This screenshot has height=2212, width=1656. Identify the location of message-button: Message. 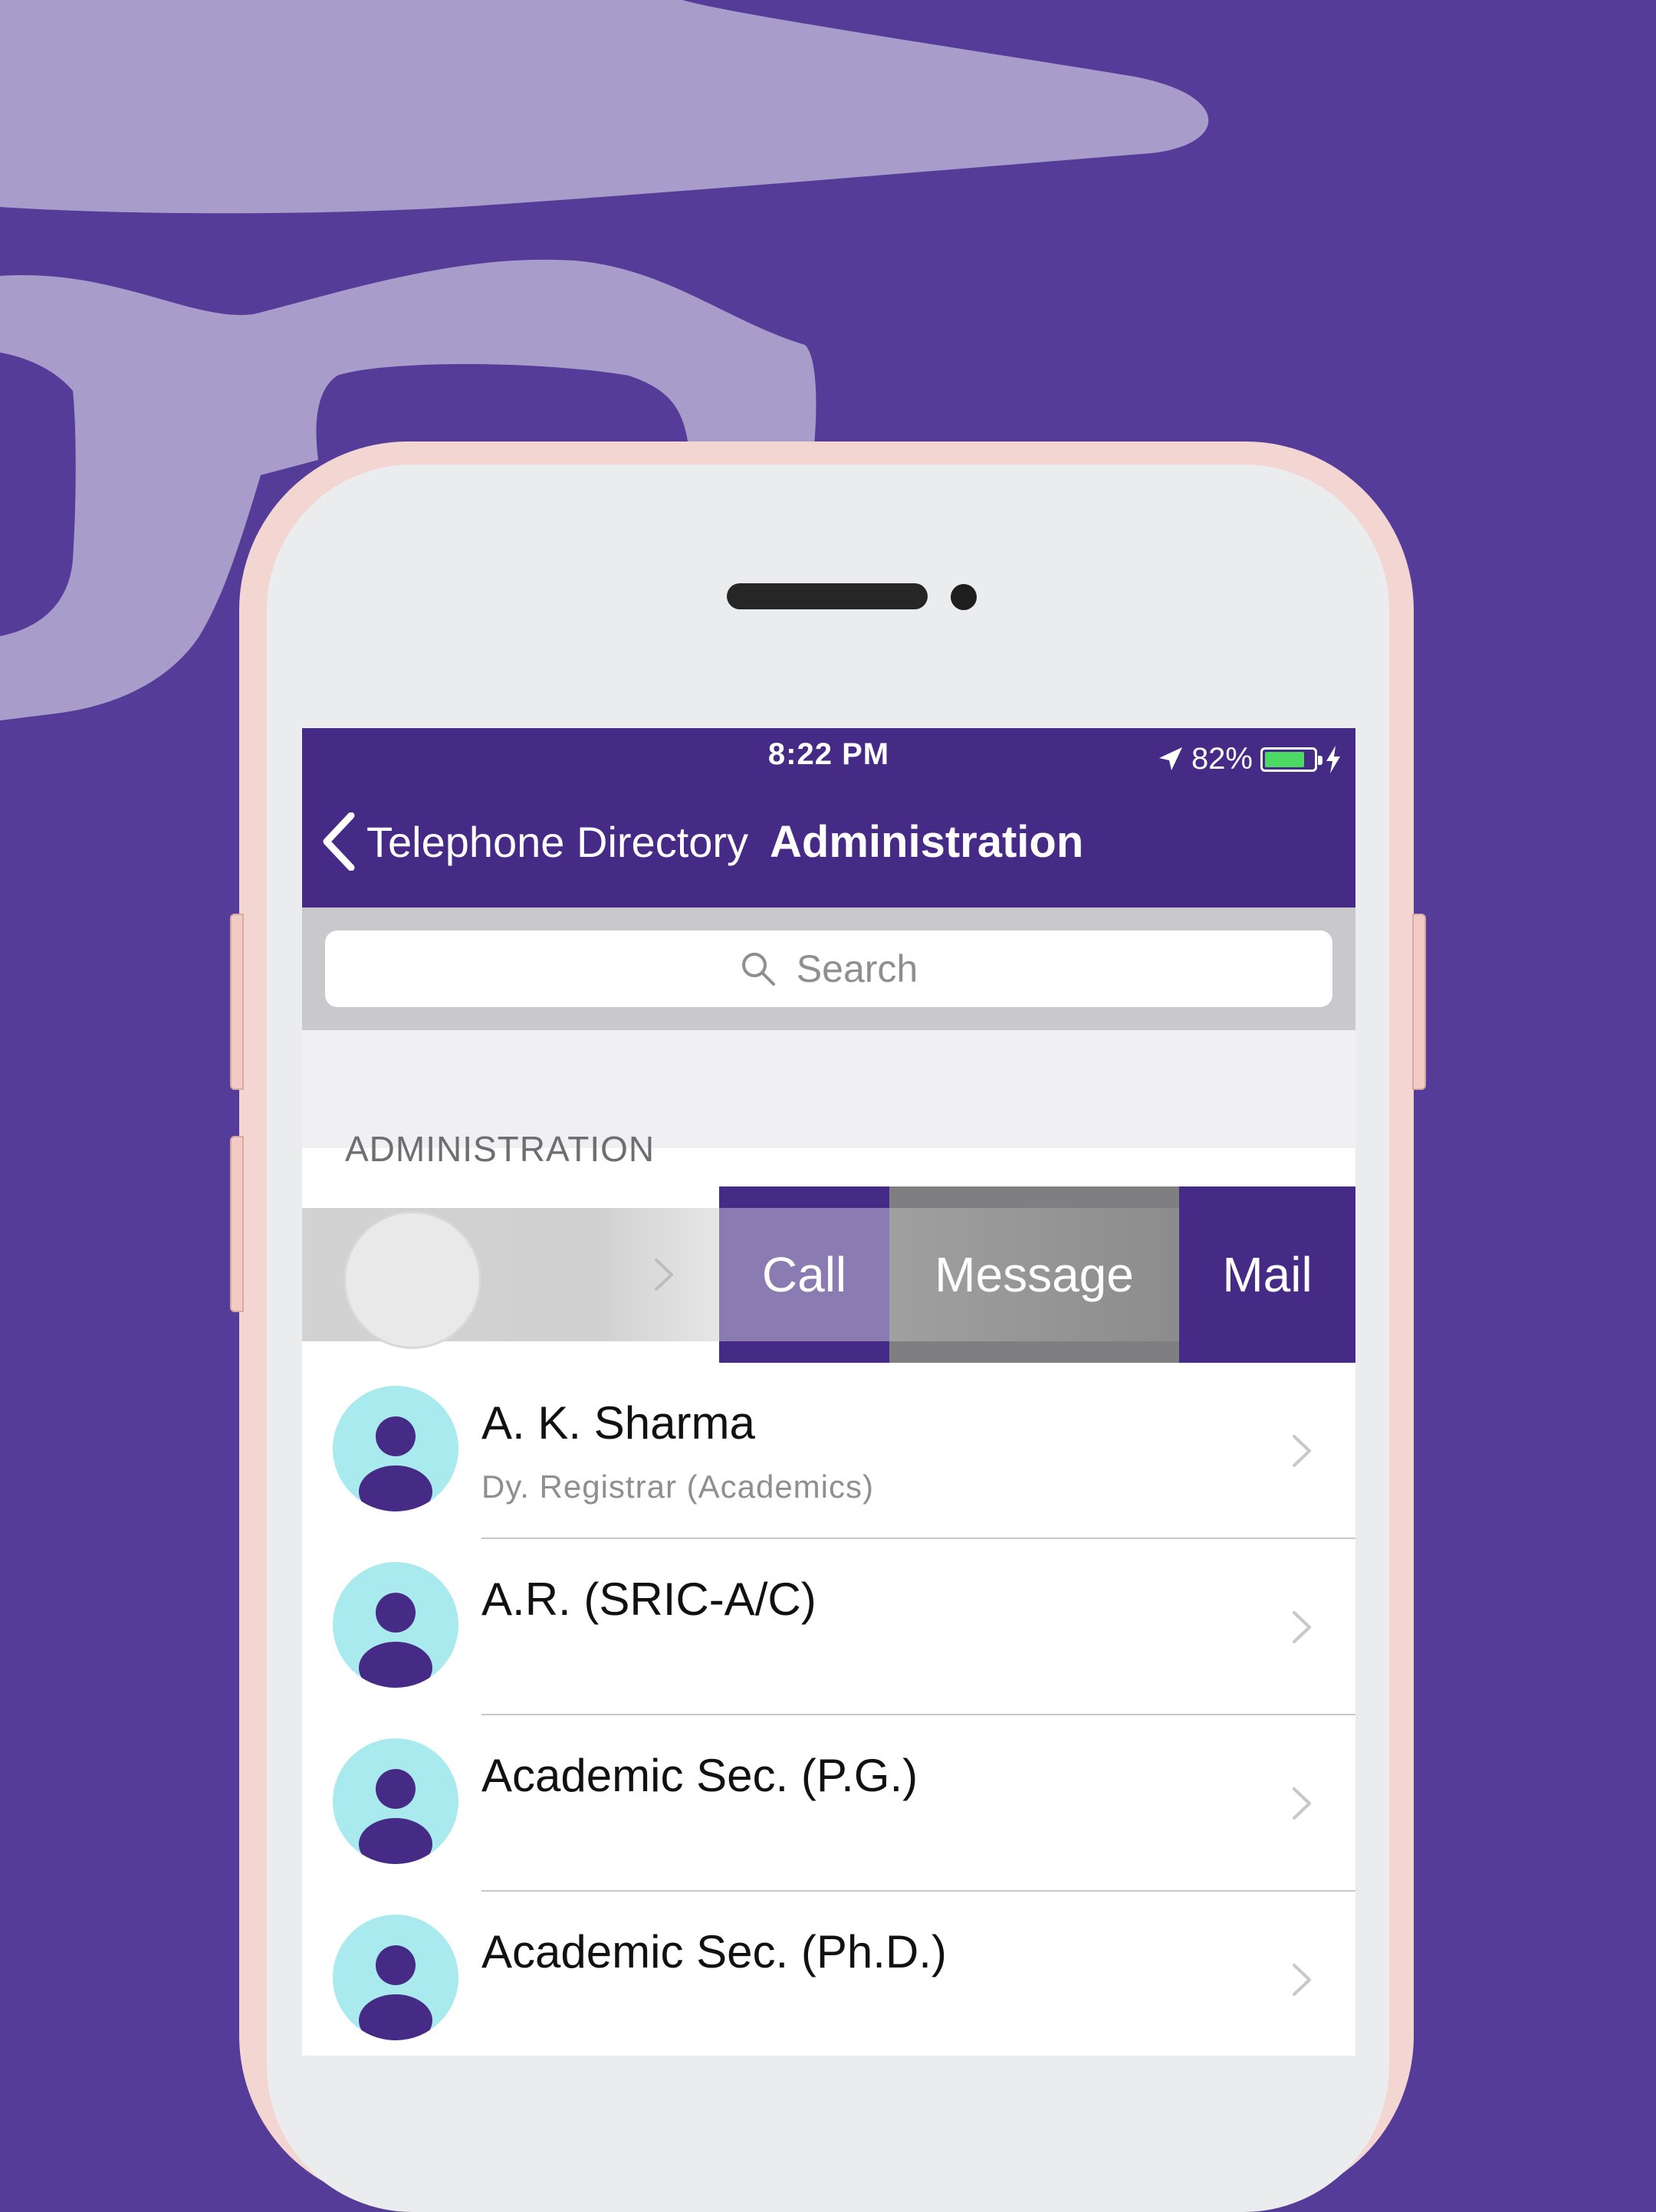
(1034, 1274).